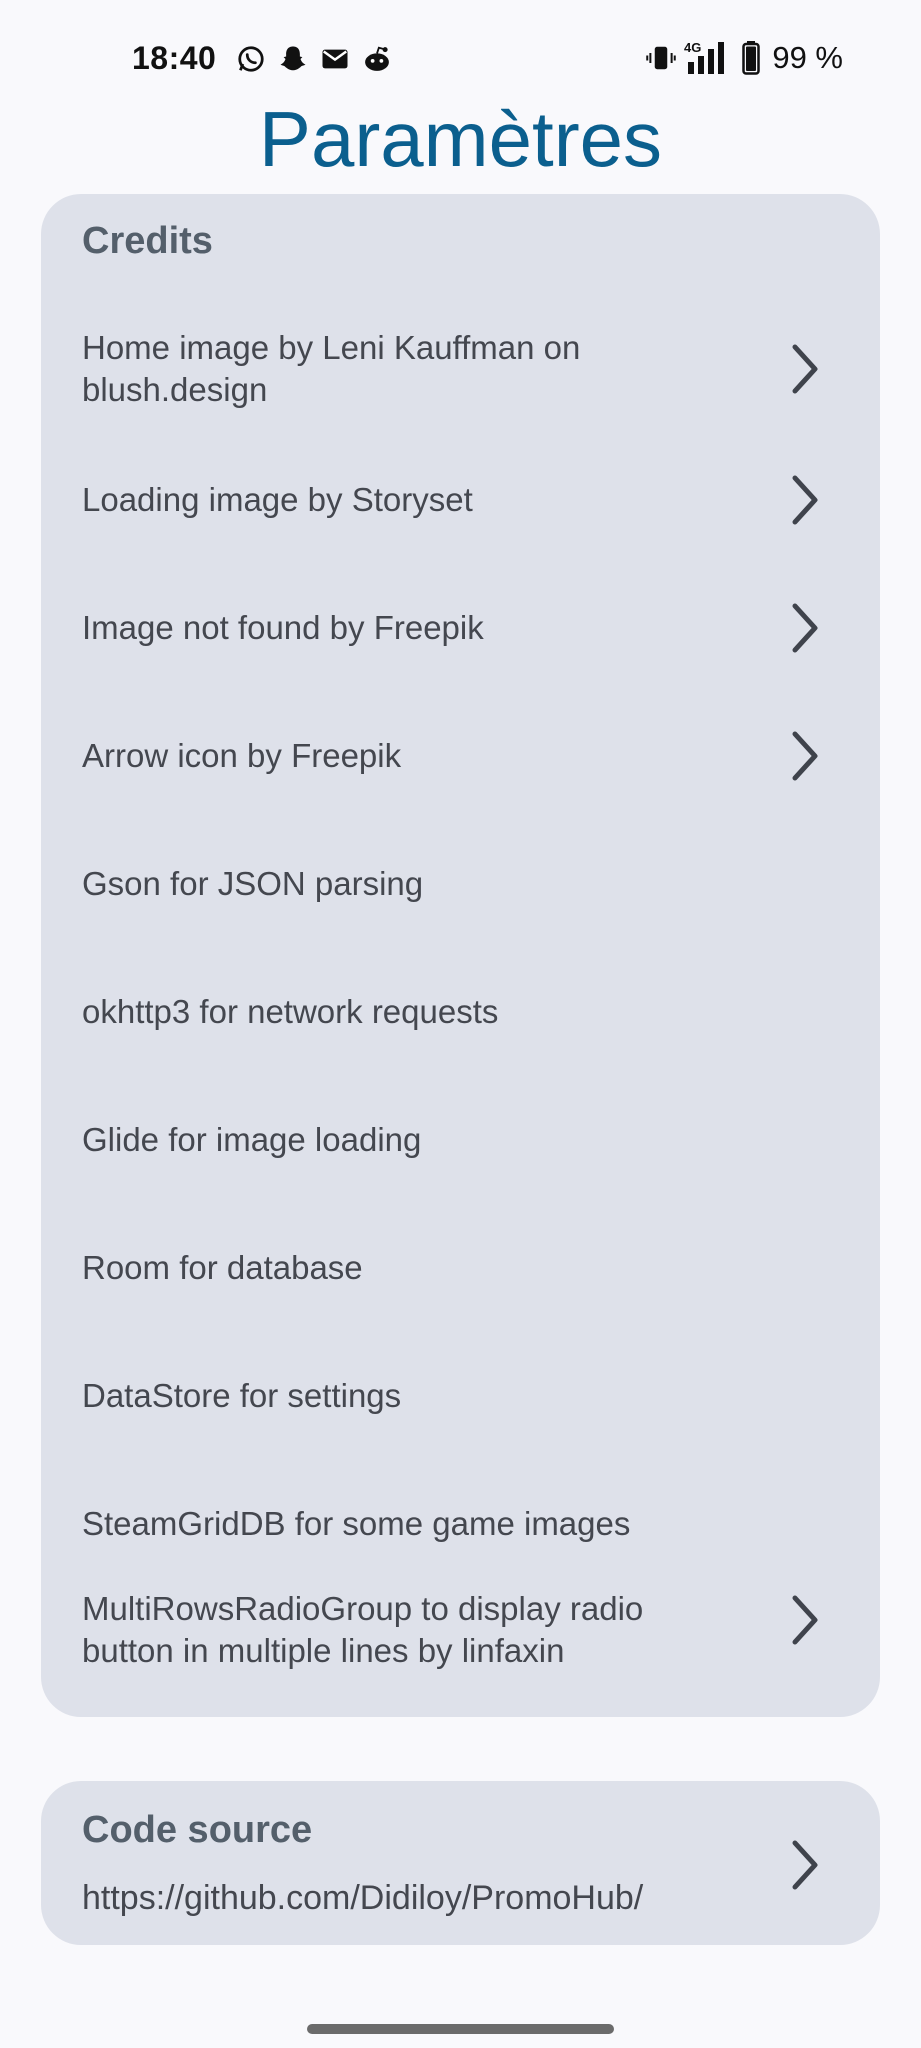  What do you see at coordinates (460, 1268) in the screenshot?
I see `credit-item-room: Room for database` at bounding box center [460, 1268].